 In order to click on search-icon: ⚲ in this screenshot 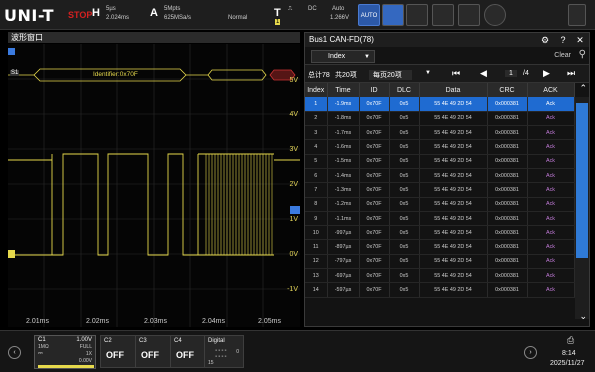, I will do `click(582, 54)`.